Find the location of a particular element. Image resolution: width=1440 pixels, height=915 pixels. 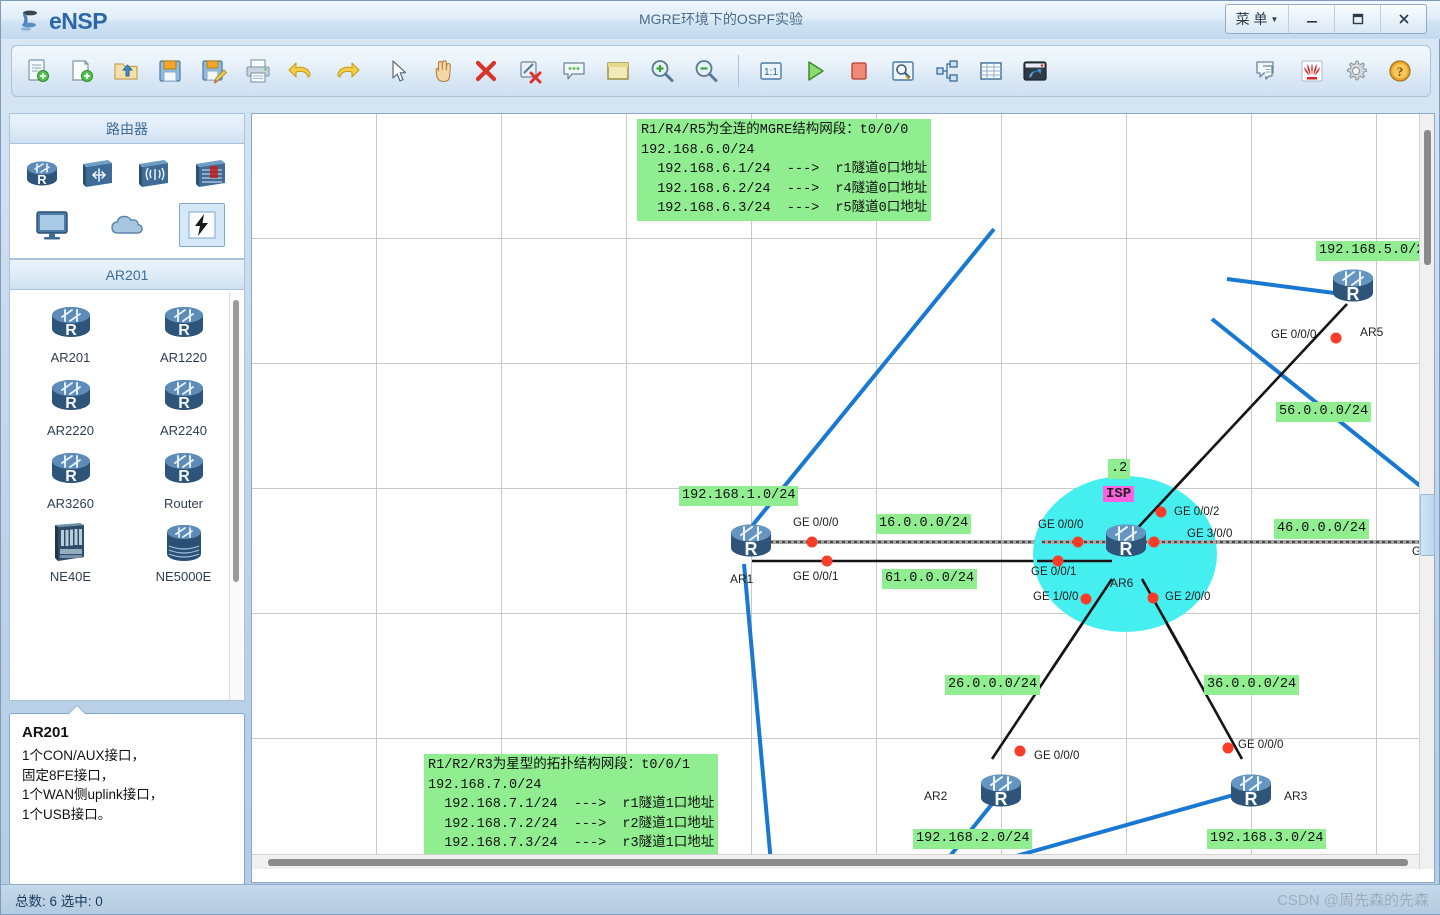

minimize-button is located at coordinates (1311, 19).